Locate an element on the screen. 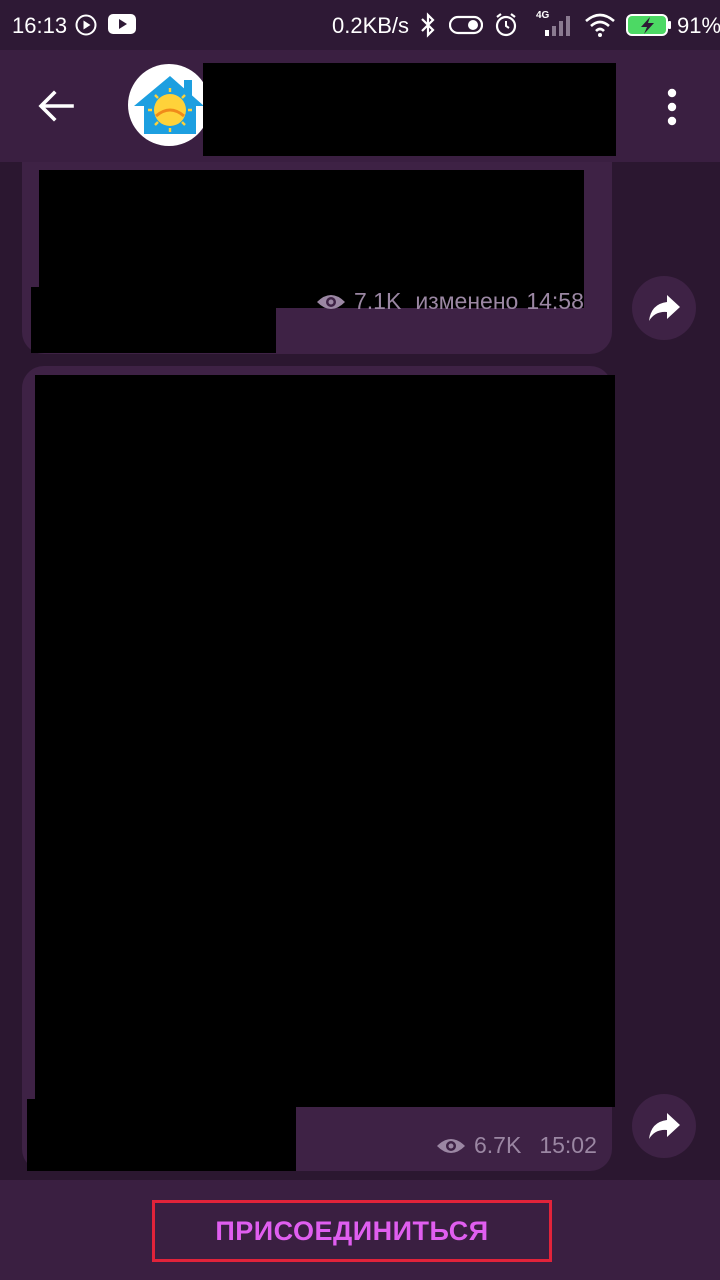  battery-charging-icon is located at coordinates (648, 25).